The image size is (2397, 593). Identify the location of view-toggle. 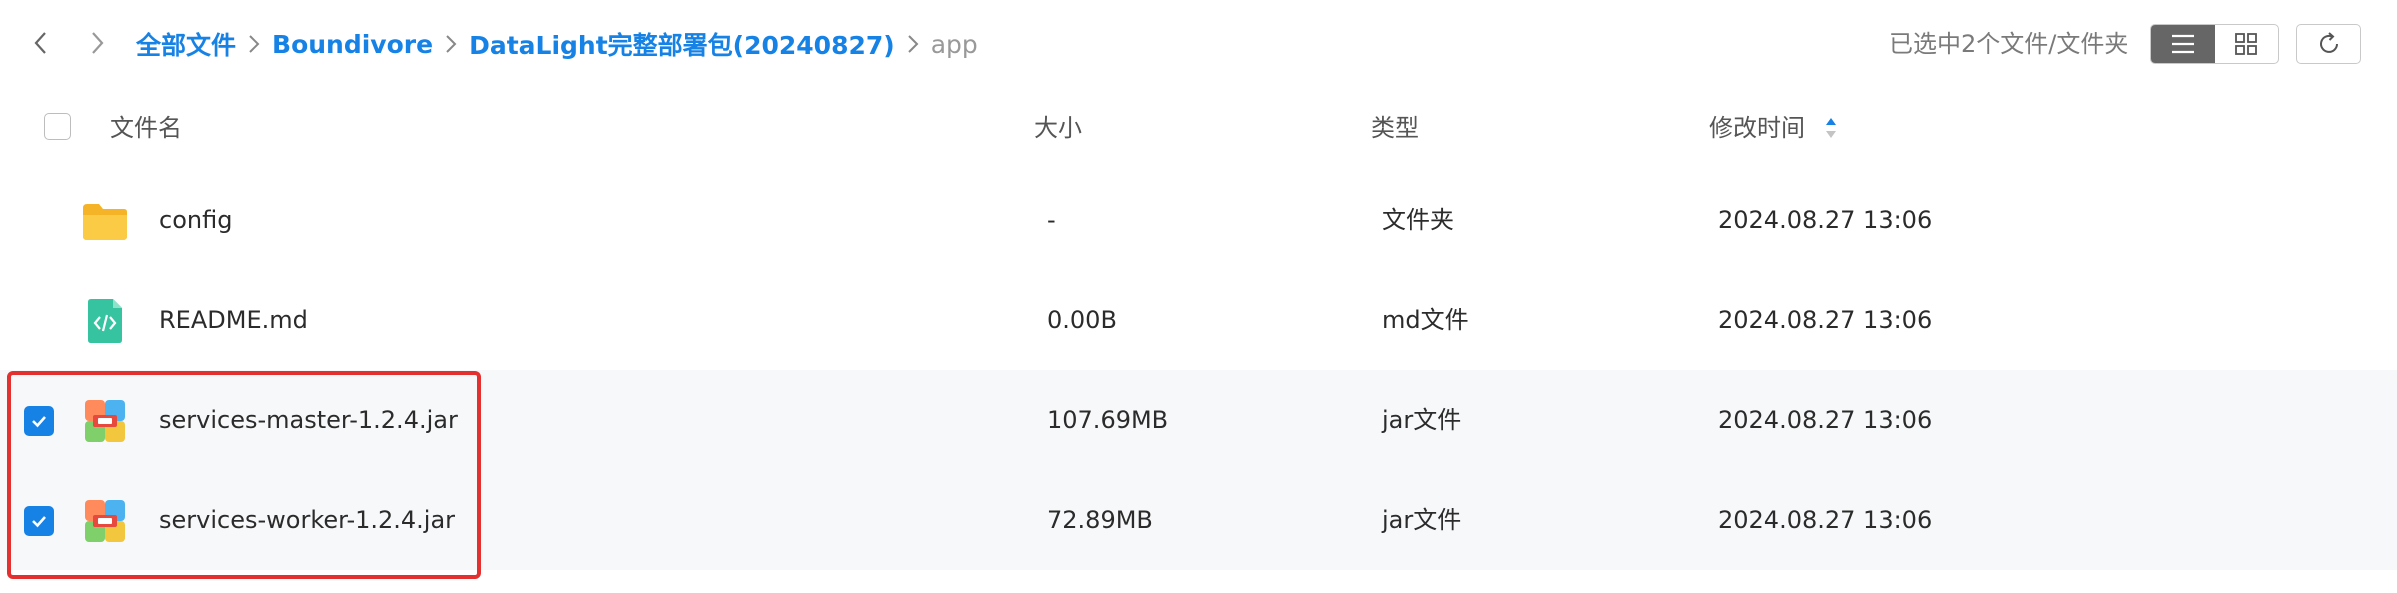
(2214, 44).